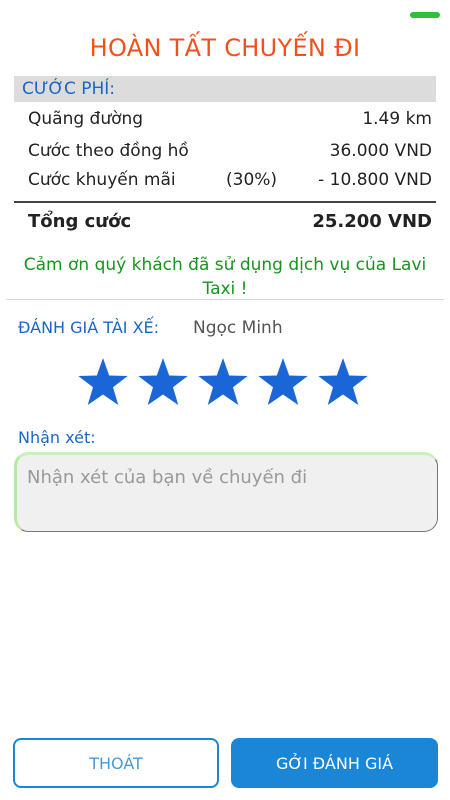 The width and height of the screenshot is (450, 800). Describe the element at coordinates (397, 119) in the screenshot. I see `fee-value: 1.49 km` at that location.